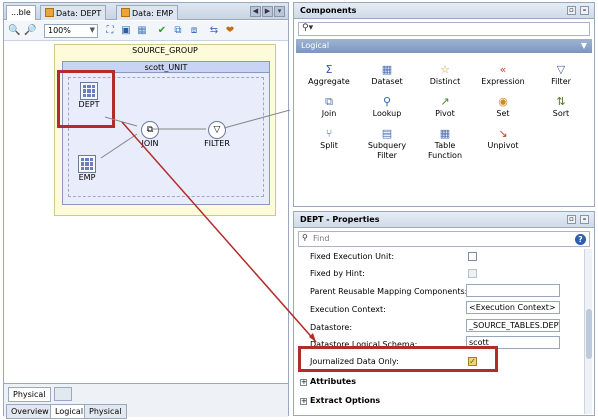  Describe the element at coordinates (257, 119) in the screenshot. I see `filter-out-link` at that location.